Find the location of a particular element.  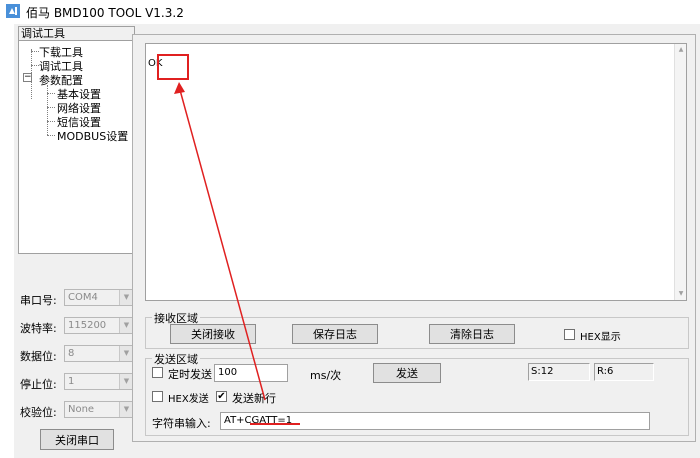

parity-label: 校验位: is located at coordinates (38, 412).